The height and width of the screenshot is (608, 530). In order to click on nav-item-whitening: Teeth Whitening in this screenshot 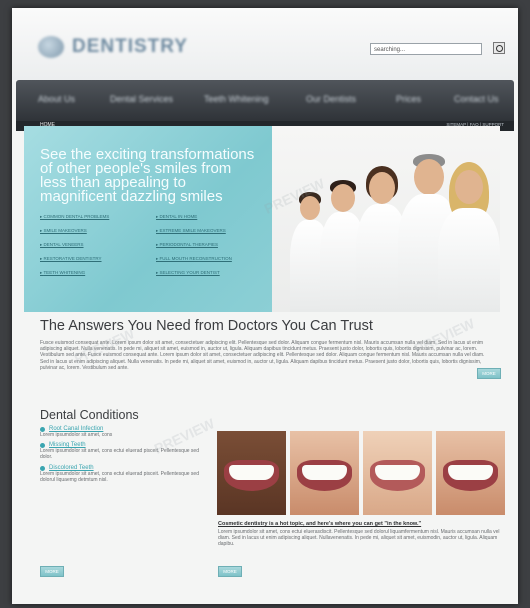, I will do `click(236, 99)`.